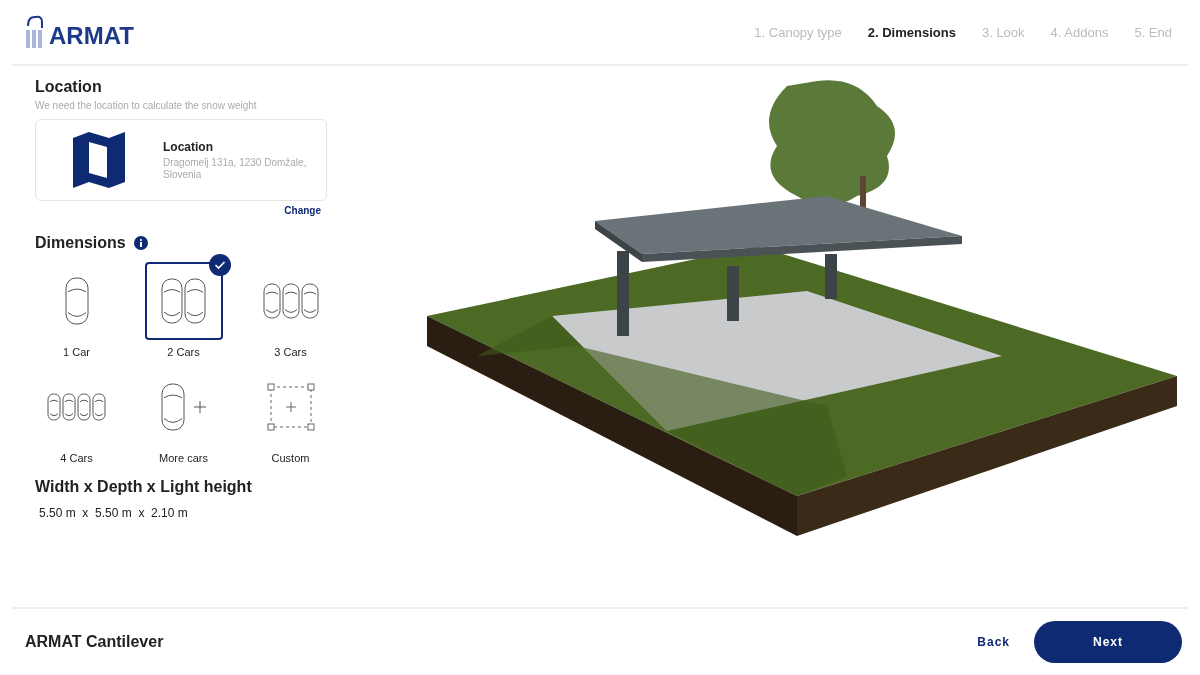  Describe the element at coordinates (993, 642) in the screenshot. I see `back-button: Back` at that location.